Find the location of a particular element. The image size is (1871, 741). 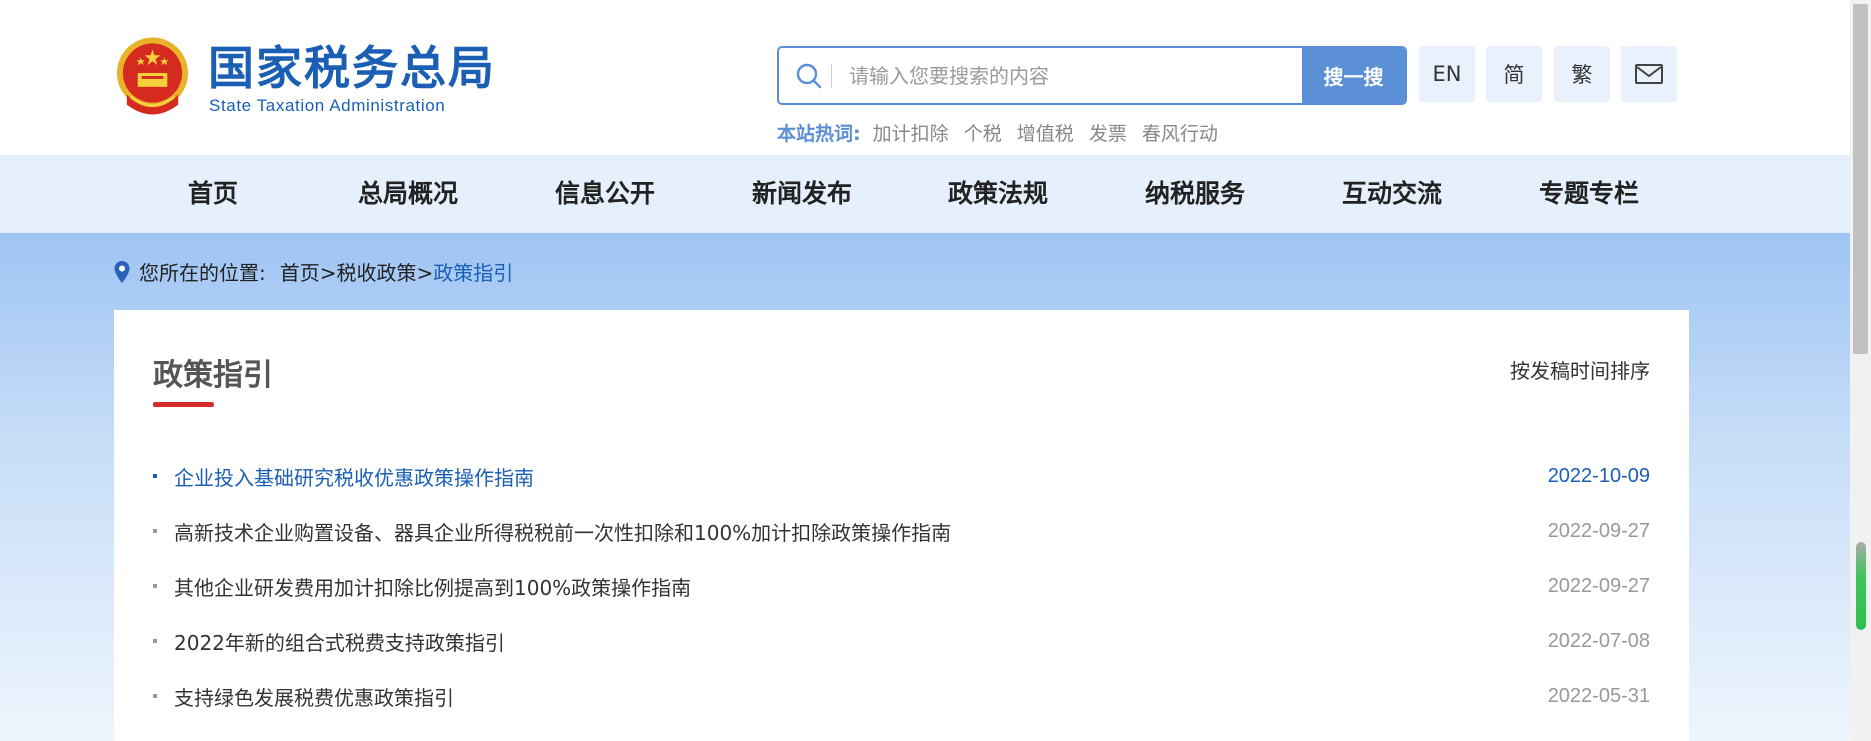

hotword-link: 个税 is located at coordinates (983, 134).